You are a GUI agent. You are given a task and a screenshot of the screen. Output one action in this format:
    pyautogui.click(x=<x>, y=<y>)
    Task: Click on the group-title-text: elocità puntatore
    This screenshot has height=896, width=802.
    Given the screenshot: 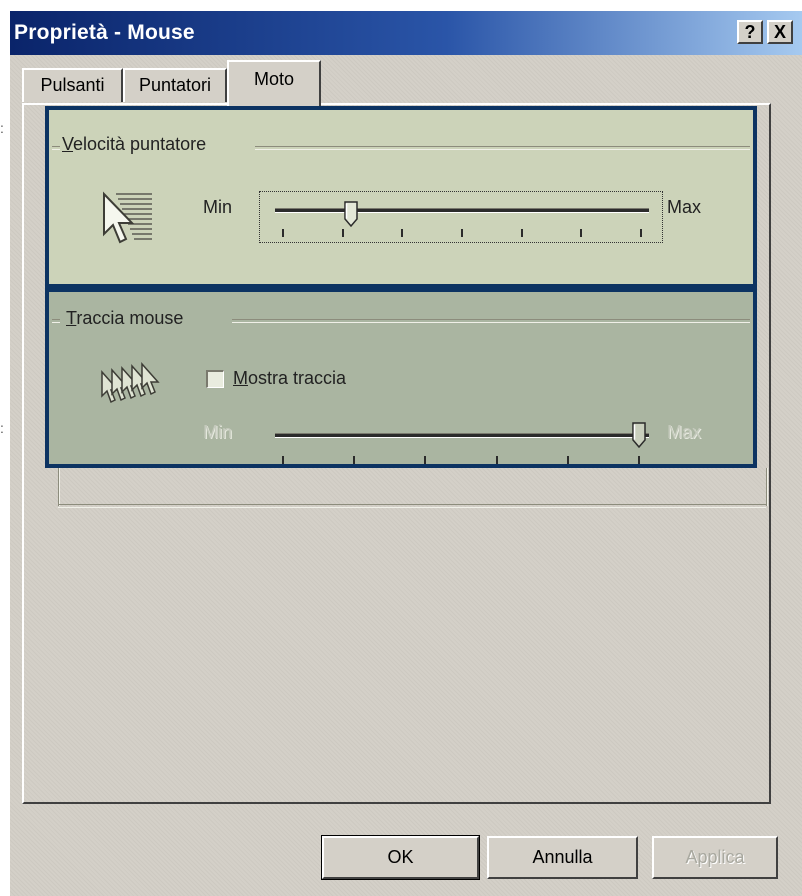 What is the action you would take?
    pyautogui.click(x=140, y=144)
    